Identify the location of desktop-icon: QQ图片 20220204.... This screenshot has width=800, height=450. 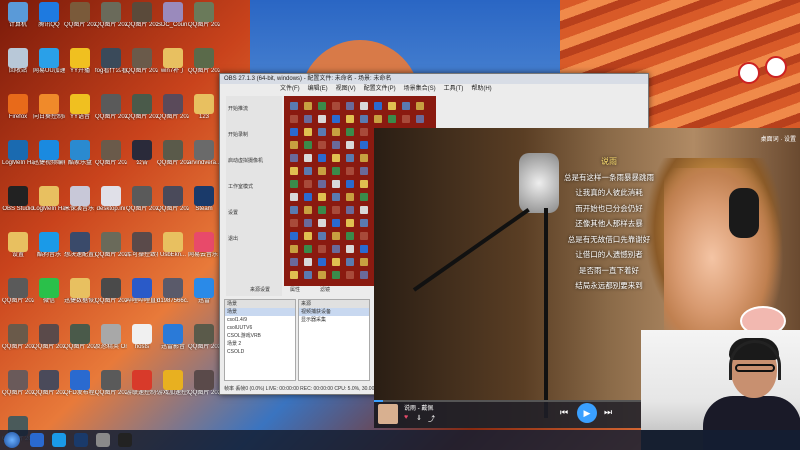
(173, 106).